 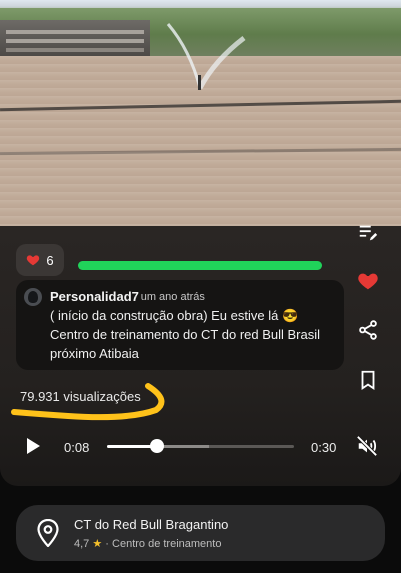 I want to click on reaction-chip: 6, so click(x=40, y=260).